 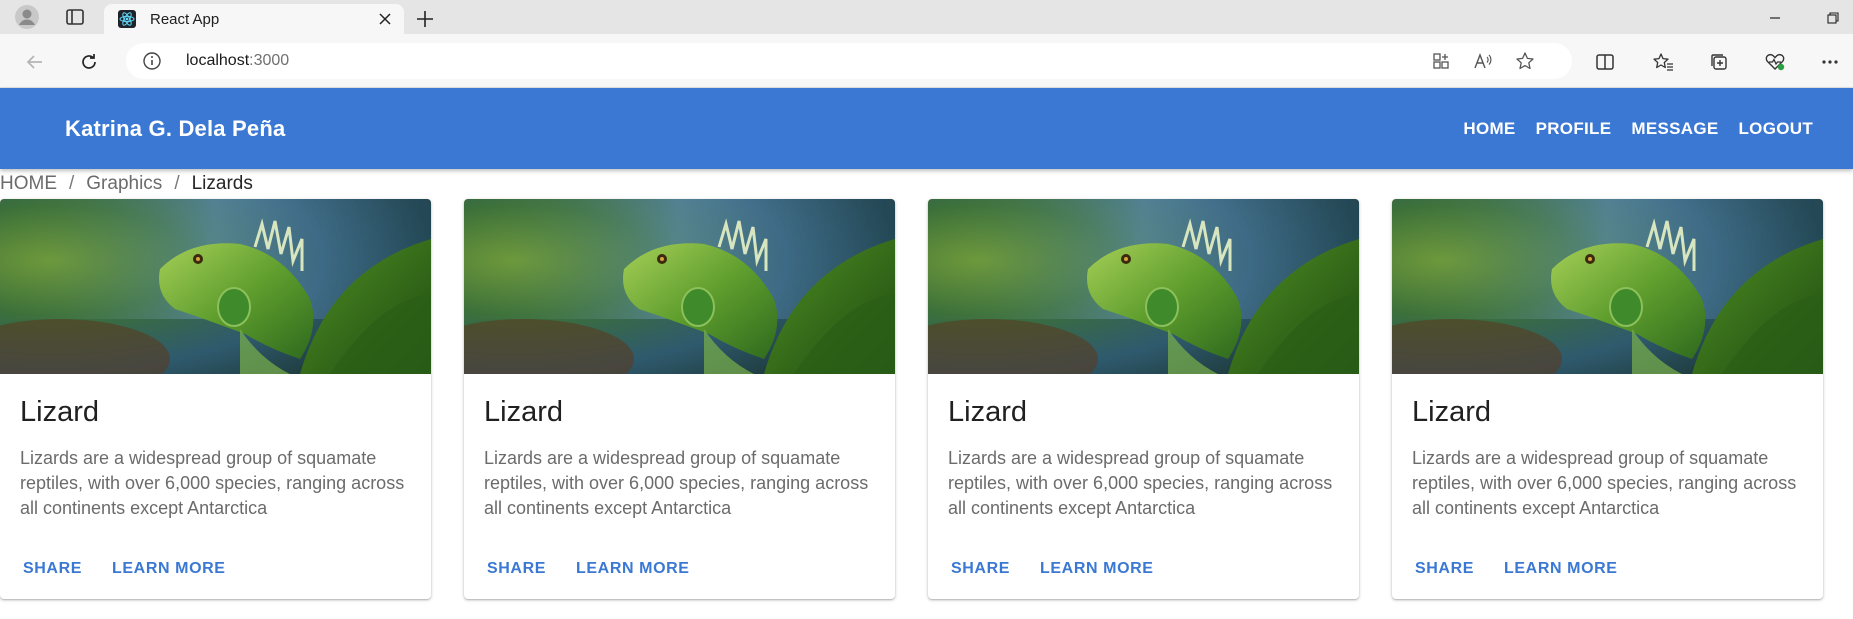 I want to click on breadcrumb-graphics: Graphics, so click(x=124, y=184).